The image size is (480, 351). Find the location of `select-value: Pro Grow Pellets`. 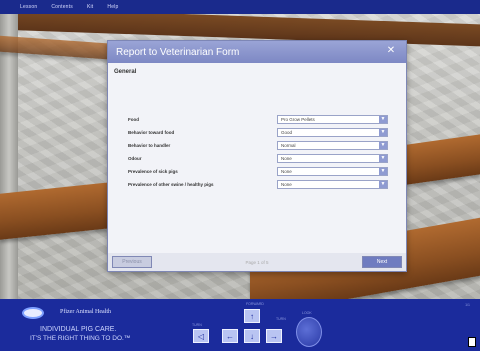

select-value: Pro Grow Pellets is located at coordinates (298, 119).